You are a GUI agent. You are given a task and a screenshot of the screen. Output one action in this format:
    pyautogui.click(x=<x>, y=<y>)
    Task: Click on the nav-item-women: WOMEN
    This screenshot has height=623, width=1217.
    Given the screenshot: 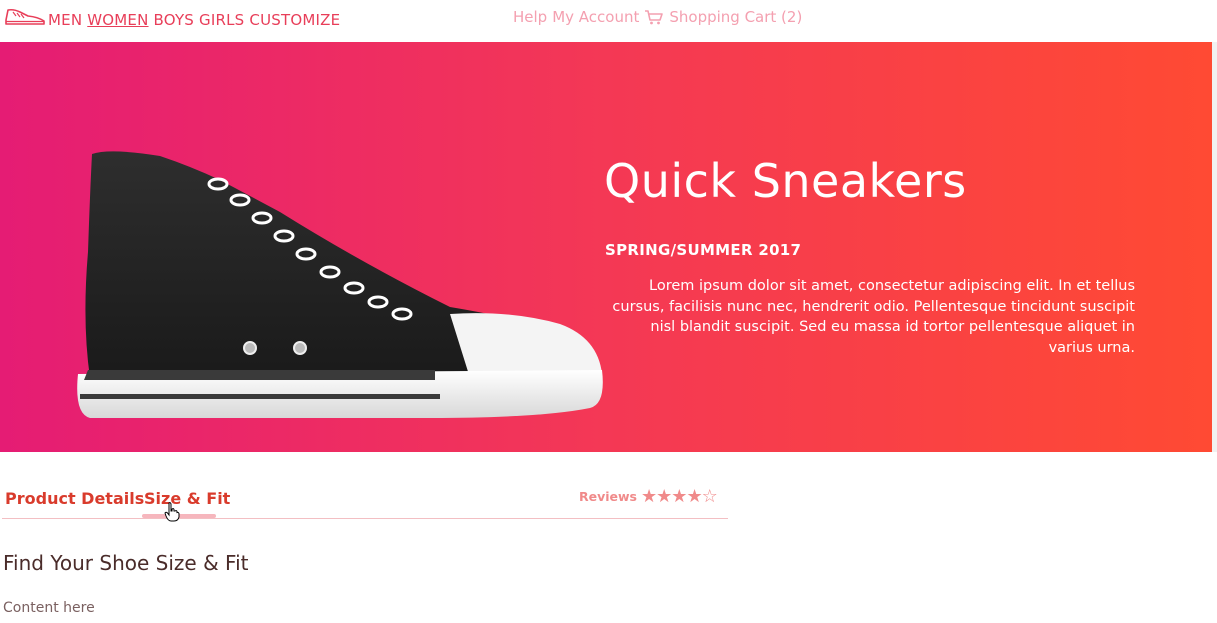 What is the action you would take?
    pyautogui.click(x=117, y=20)
    